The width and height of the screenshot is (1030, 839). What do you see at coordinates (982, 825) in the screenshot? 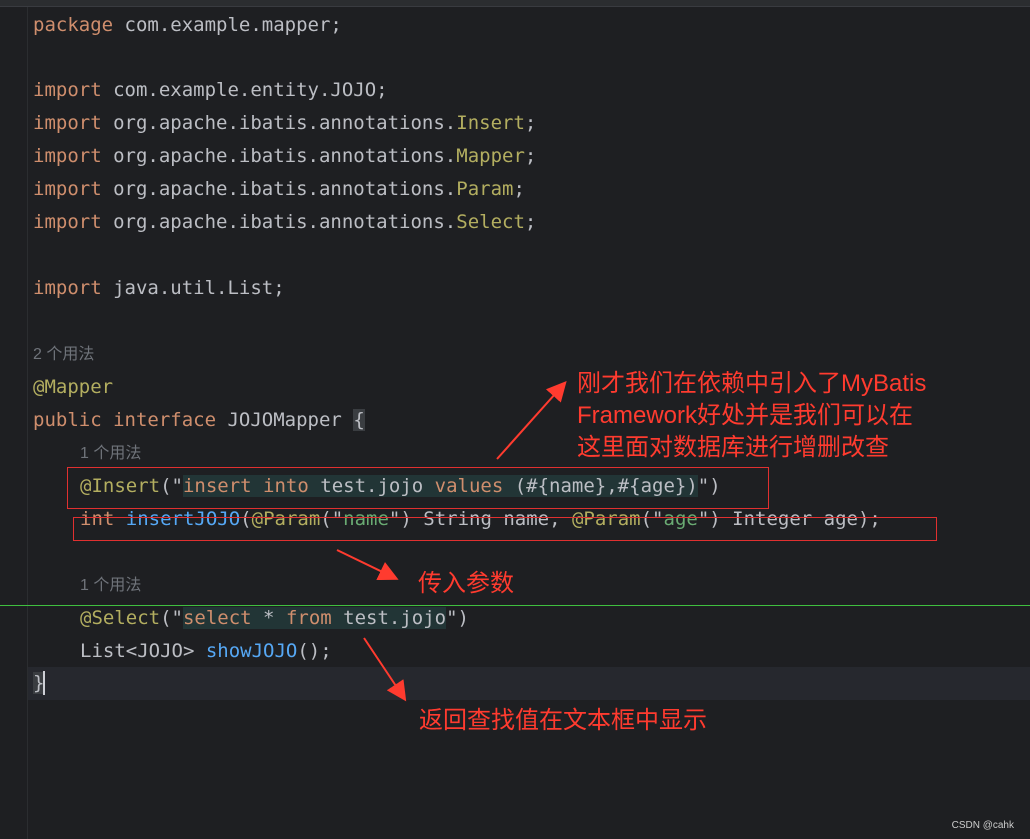
I see `watermark: CSDN @cahk` at bounding box center [982, 825].